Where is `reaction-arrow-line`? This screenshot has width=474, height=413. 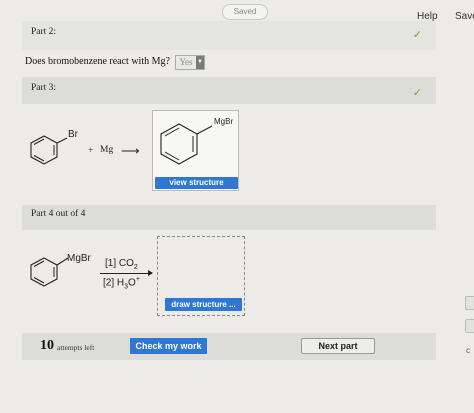 reaction-arrow-line is located at coordinates (126, 273).